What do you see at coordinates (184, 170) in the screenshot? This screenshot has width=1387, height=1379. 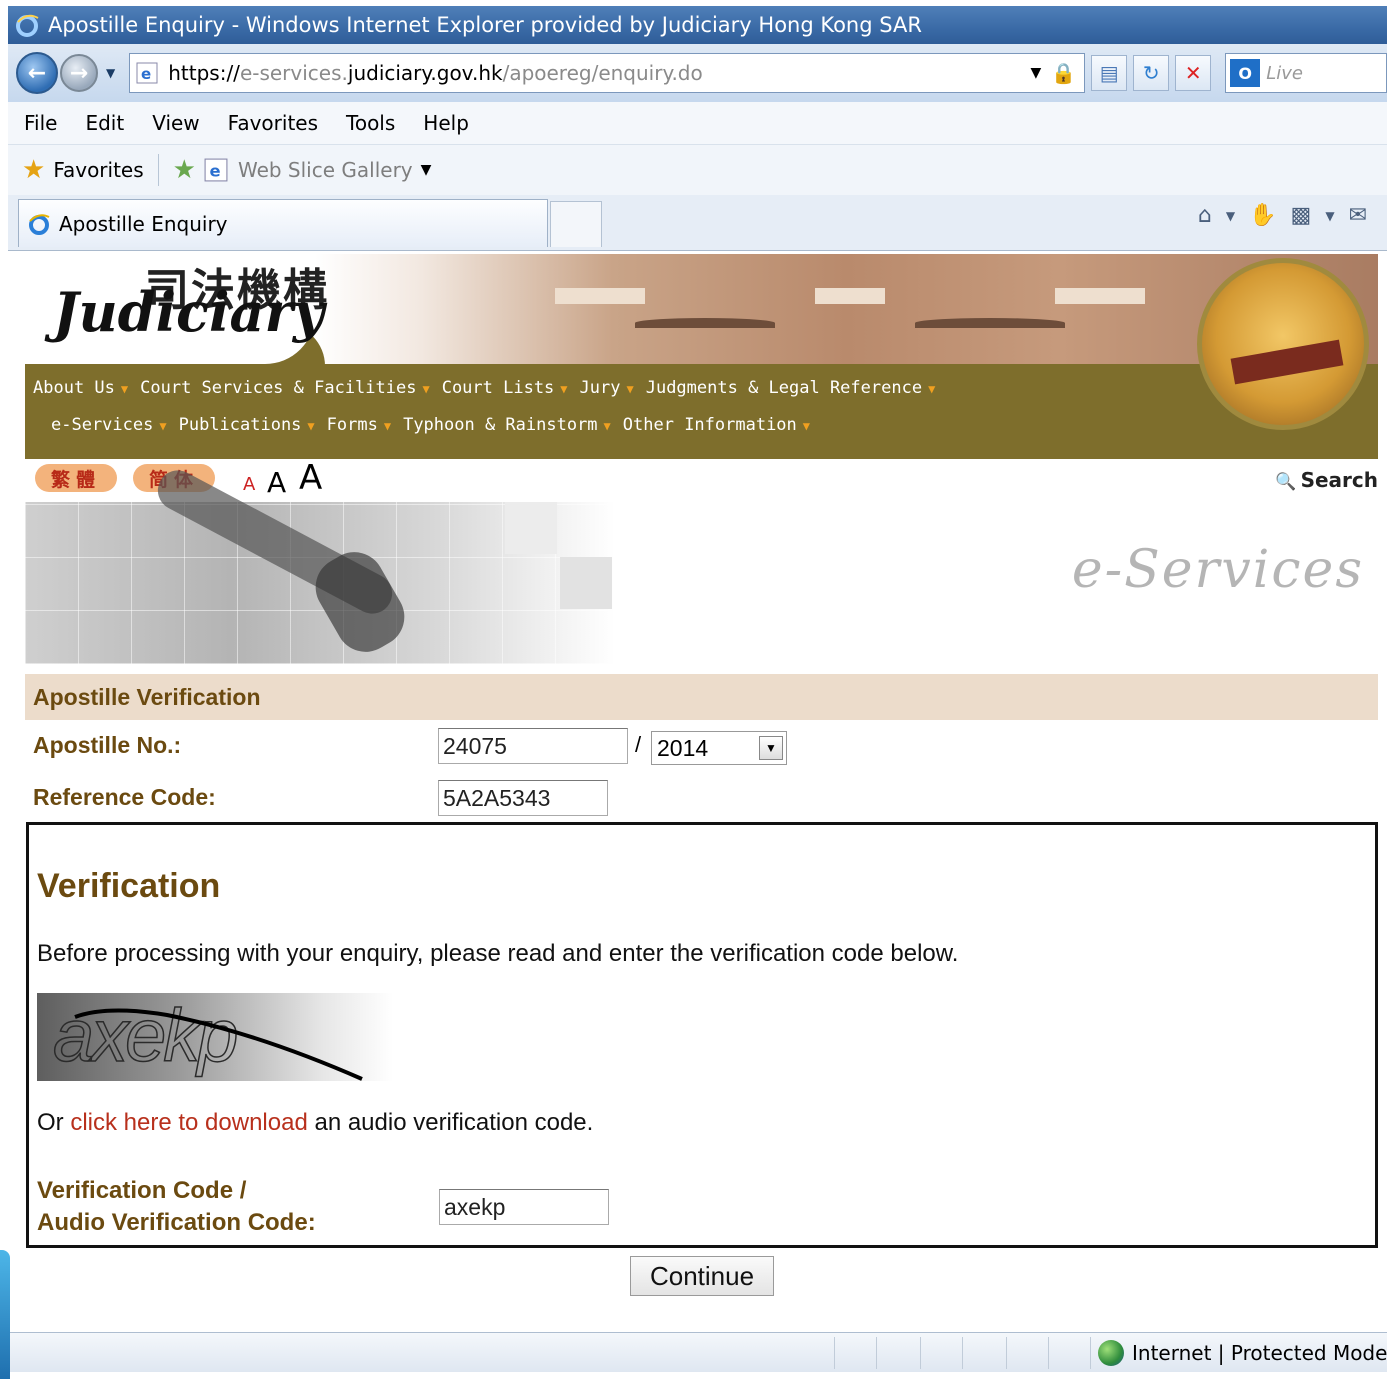 I see `add-favorite-icon: ★` at bounding box center [184, 170].